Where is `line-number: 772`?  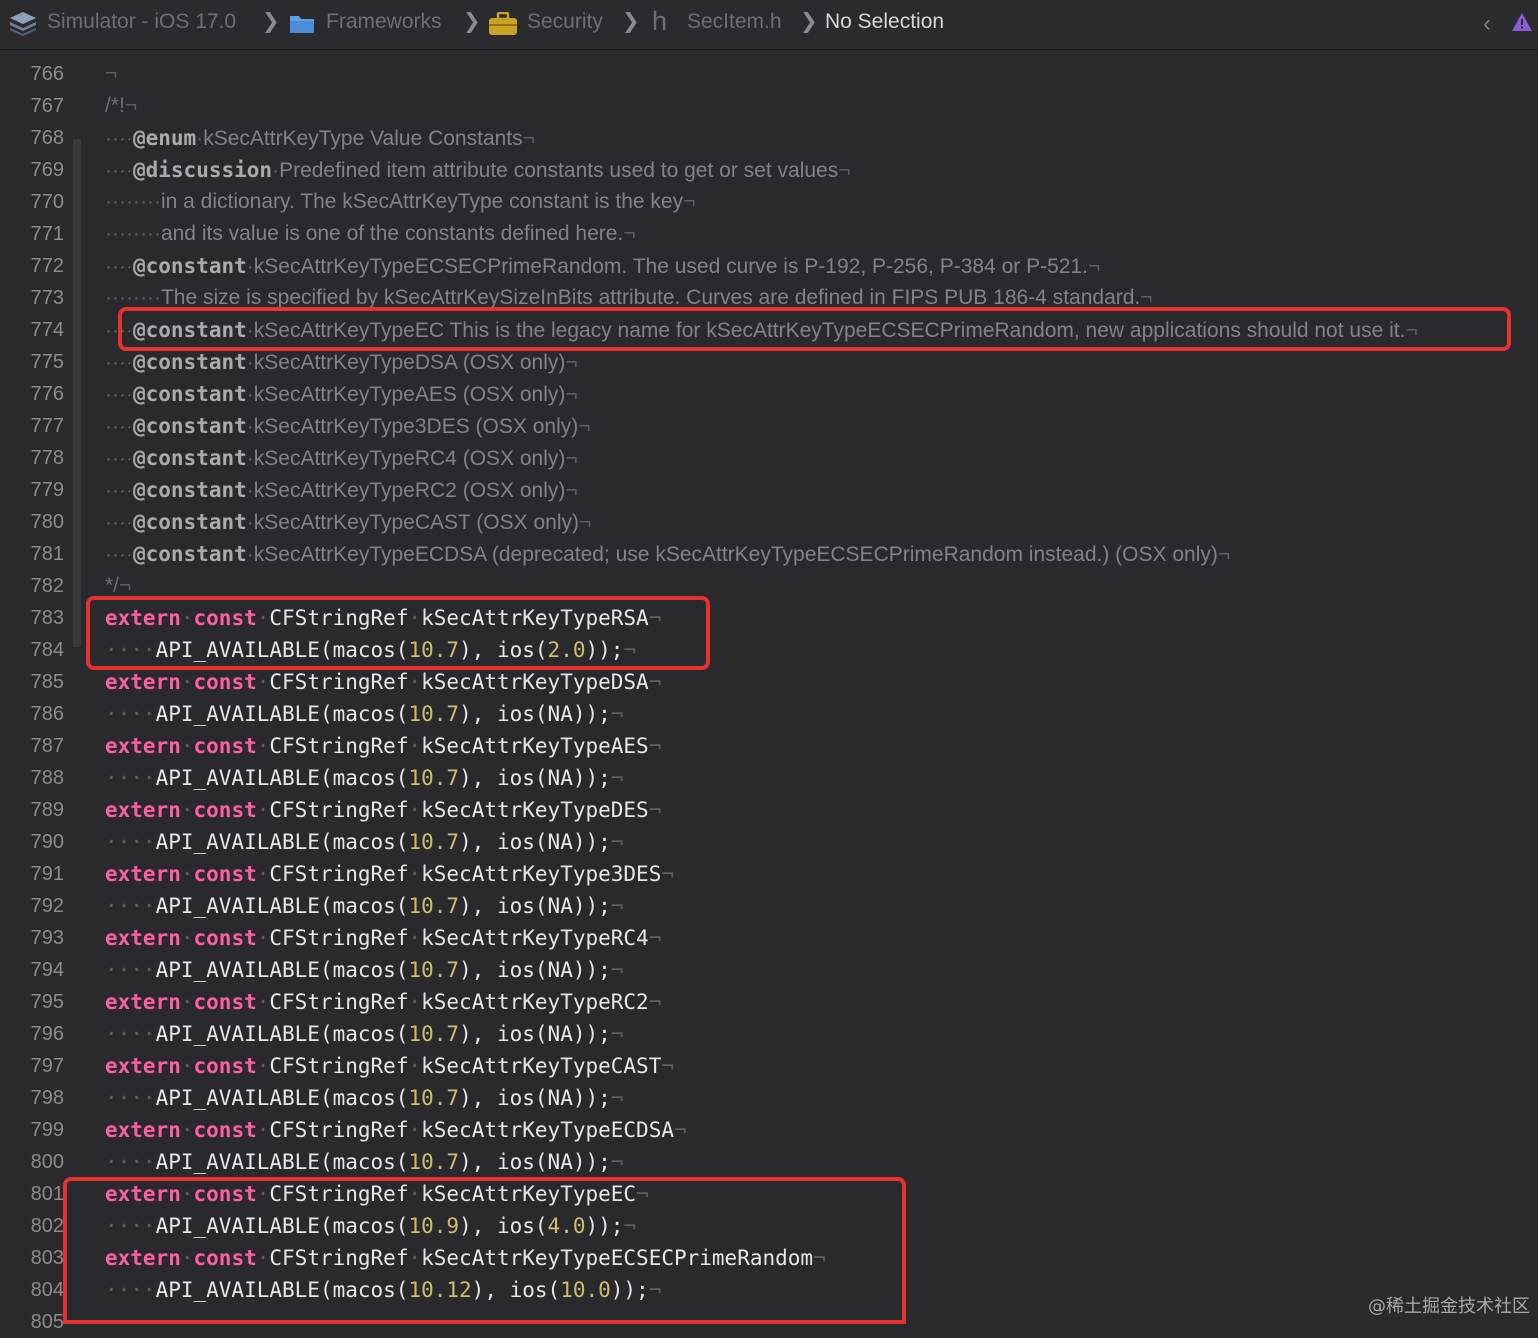 line-number: 772 is located at coordinates (32, 266).